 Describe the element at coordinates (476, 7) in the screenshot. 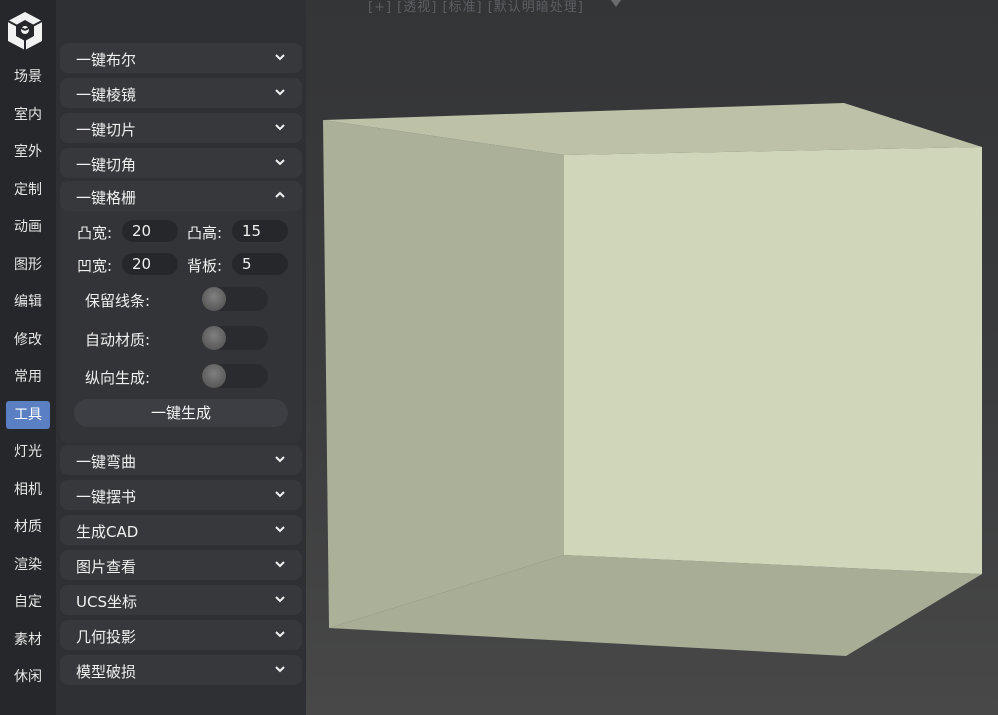

I see `viewport-labels: [+] [透视] [标准] [默认明暗处理]` at that location.